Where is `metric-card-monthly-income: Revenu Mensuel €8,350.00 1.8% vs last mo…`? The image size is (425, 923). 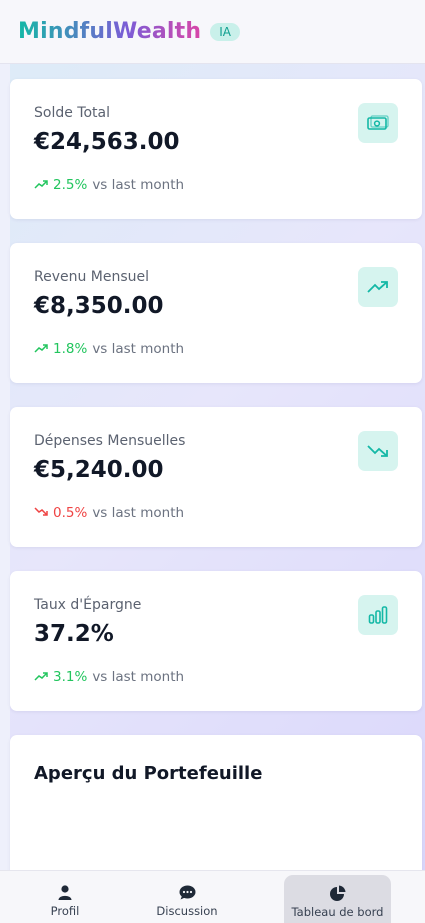
metric-card-monthly-income: Revenu Mensuel €8,350.00 1.8% vs last mo… is located at coordinates (216, 313).